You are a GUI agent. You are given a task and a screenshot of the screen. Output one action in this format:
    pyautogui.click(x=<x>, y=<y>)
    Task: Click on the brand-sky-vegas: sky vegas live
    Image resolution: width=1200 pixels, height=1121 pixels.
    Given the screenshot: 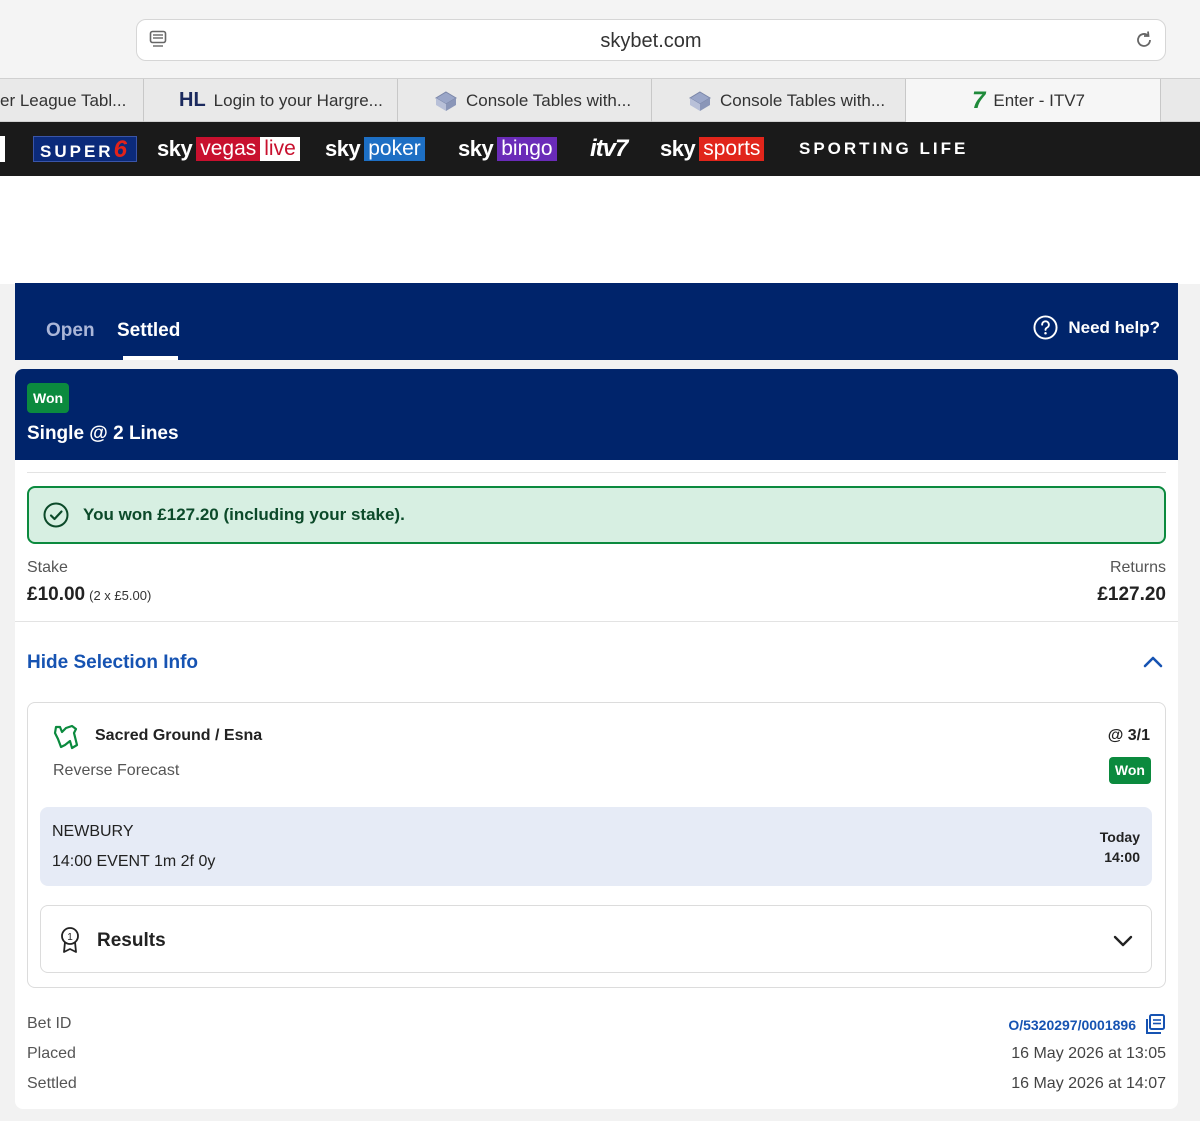 What is the action you would take?
    pyautogui.click(x=228, y=149)
    